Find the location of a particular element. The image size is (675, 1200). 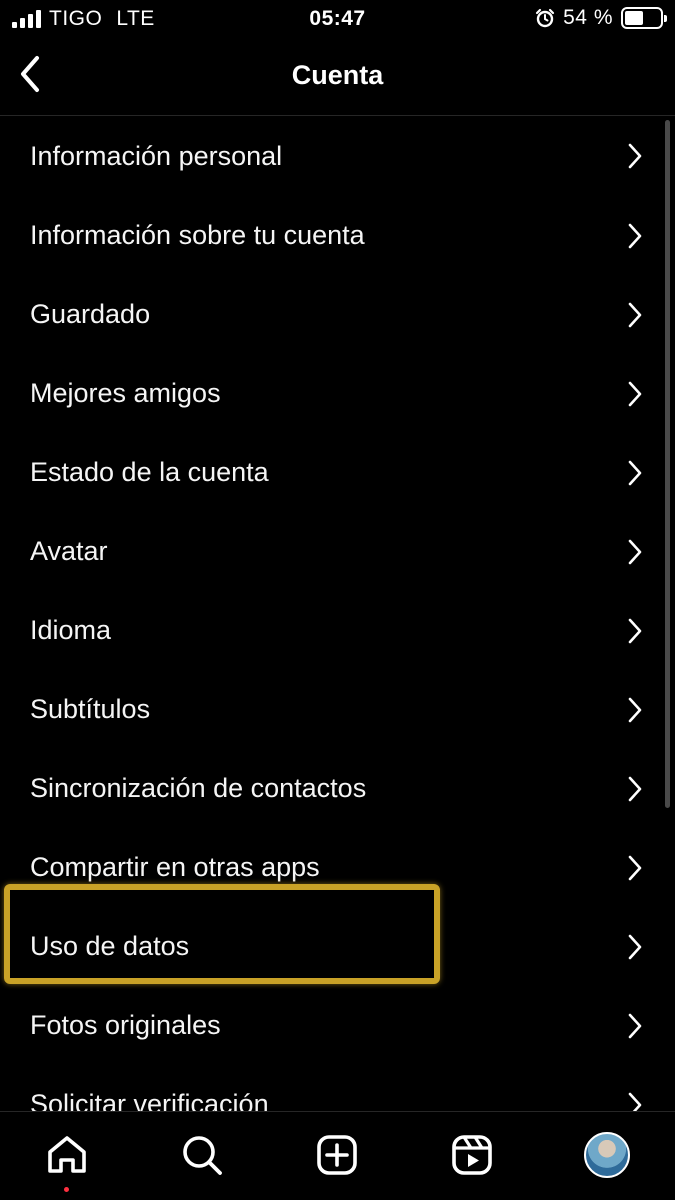

menu-item-label: Idioma is located at coordinates (71, 630).